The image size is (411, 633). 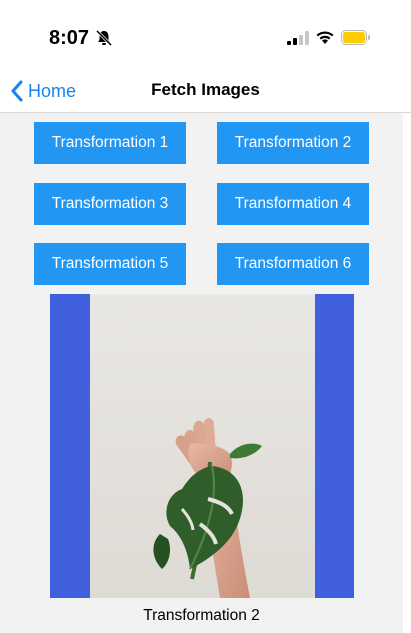 I want to click on right-edge, so click(x=407, y=373).